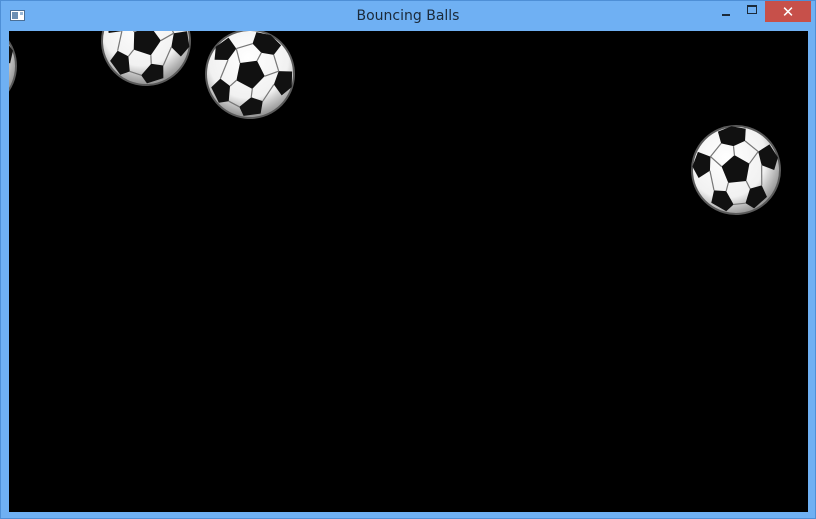  I want to click on window-title: Bouncing Balls, so click(408, 16).